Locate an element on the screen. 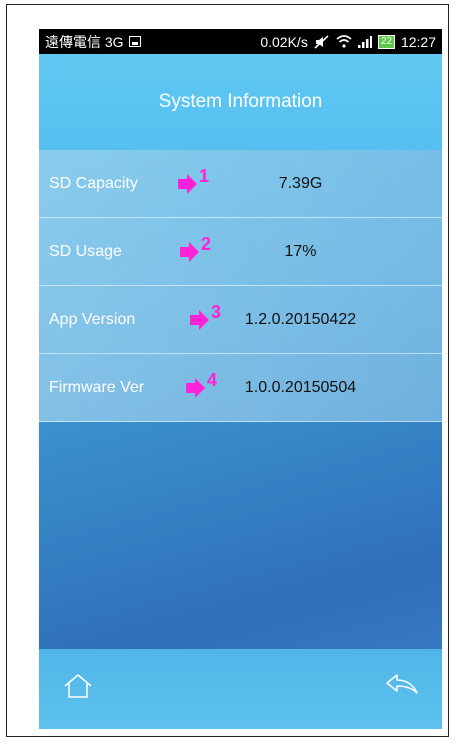 The image size is (457, 745). image-icon is located at coordinates (134, 41).